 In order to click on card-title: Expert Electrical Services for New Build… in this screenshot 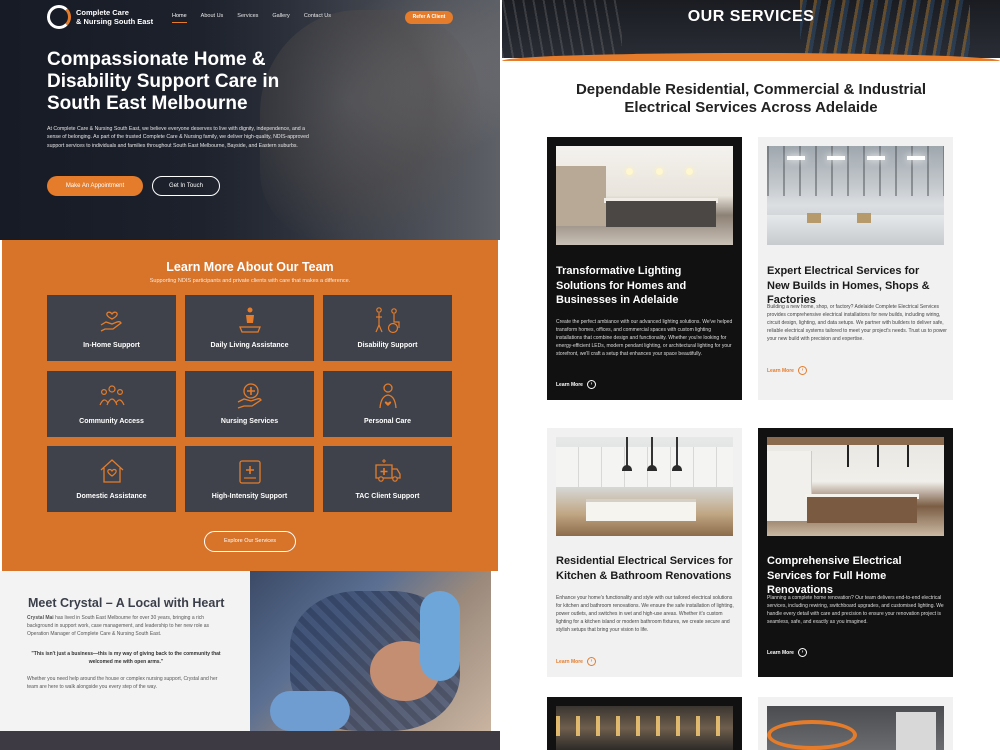, I will do `click(848, 285)`.